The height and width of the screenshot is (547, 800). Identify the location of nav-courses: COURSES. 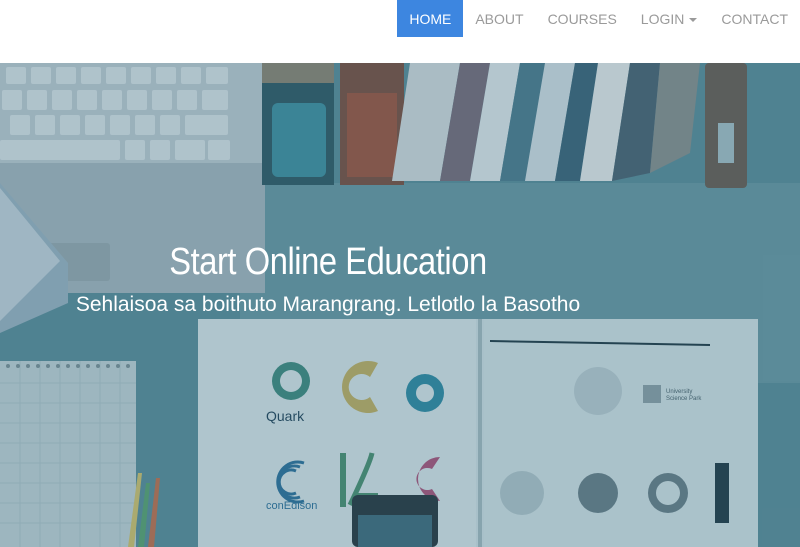
(582, 18).